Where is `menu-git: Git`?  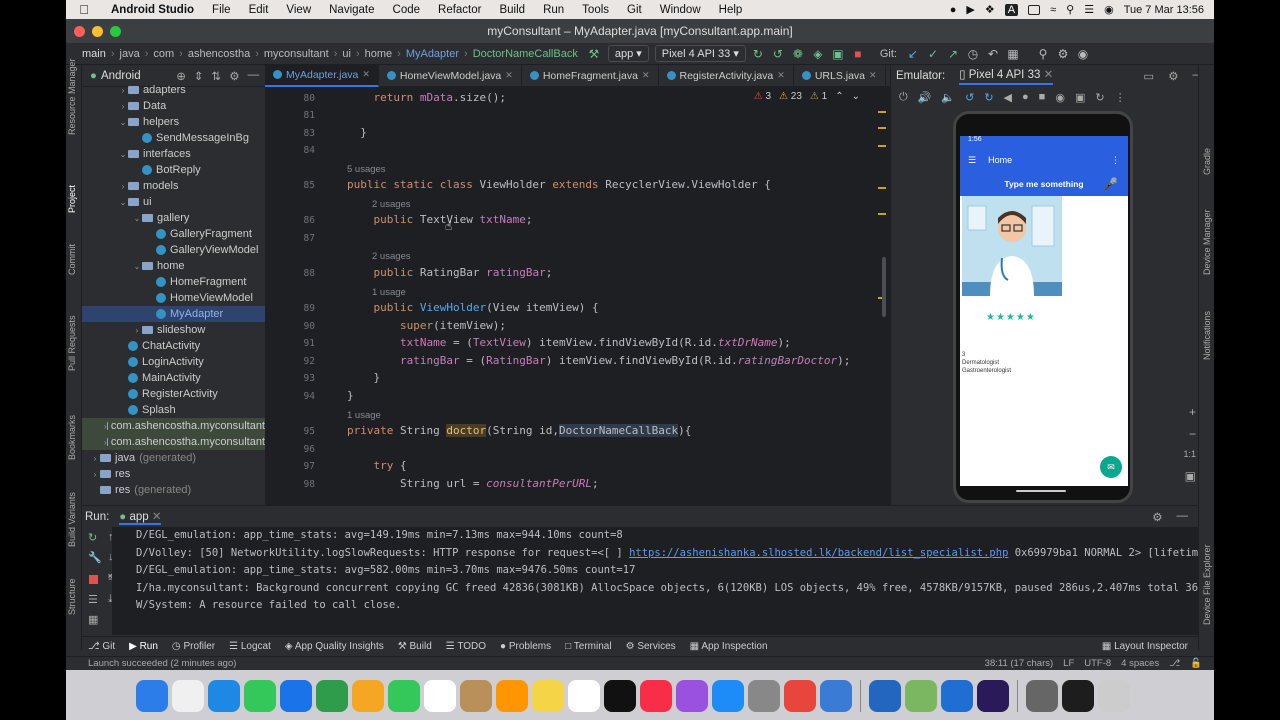
menu-git: Git is located at coordinates (634, 10).